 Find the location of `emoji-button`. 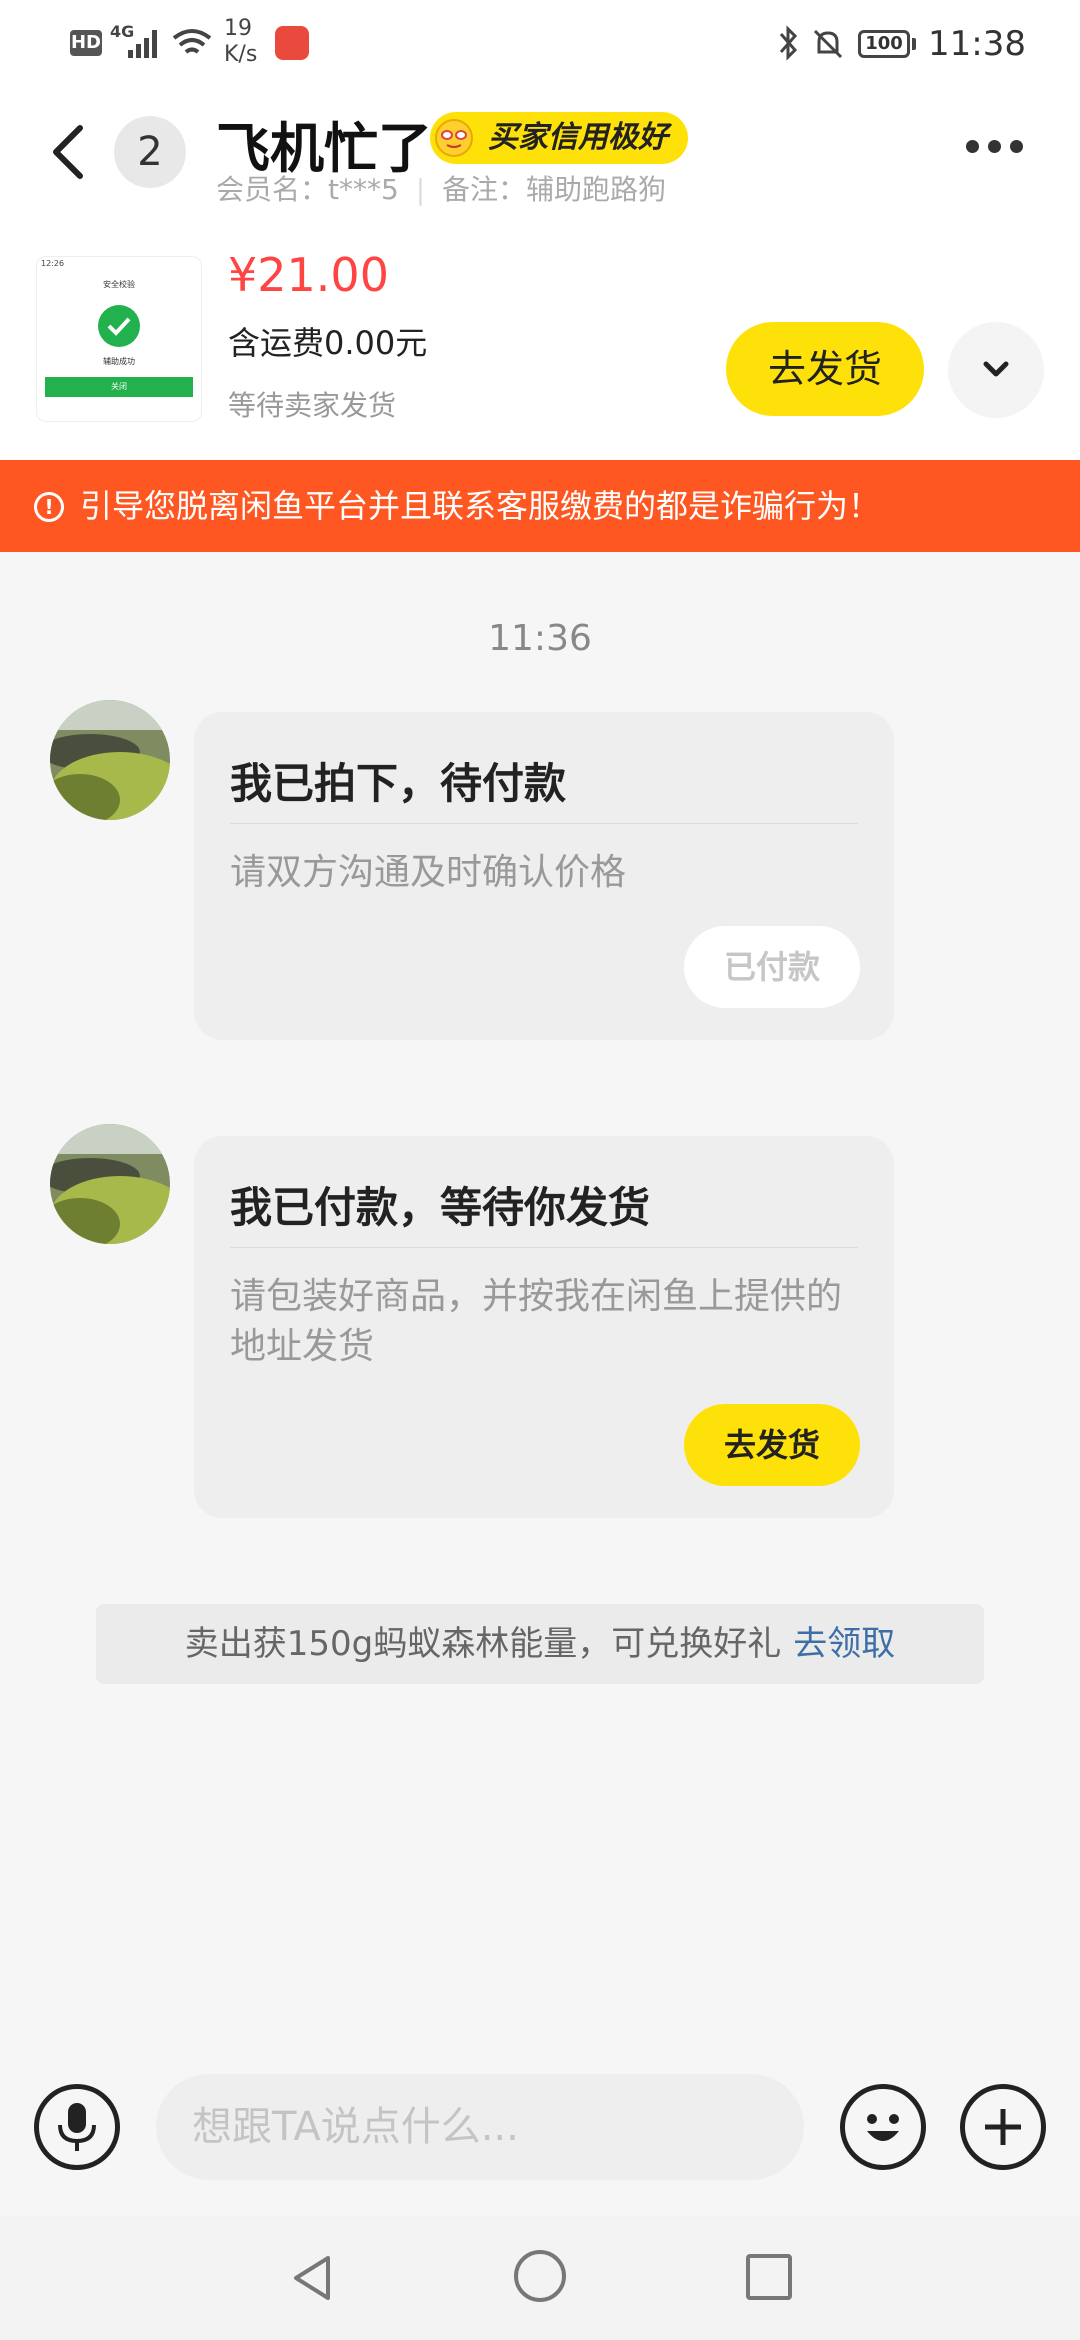

emoji-button is located at coordinates (883, 2127).